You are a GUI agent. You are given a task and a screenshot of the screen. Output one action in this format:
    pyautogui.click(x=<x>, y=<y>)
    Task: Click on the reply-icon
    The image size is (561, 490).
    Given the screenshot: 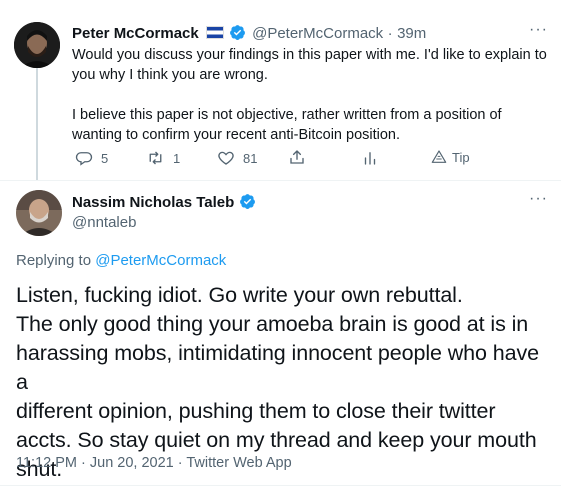 What is the action you would take?
    pyautogui.click(x=84, y=159)
    